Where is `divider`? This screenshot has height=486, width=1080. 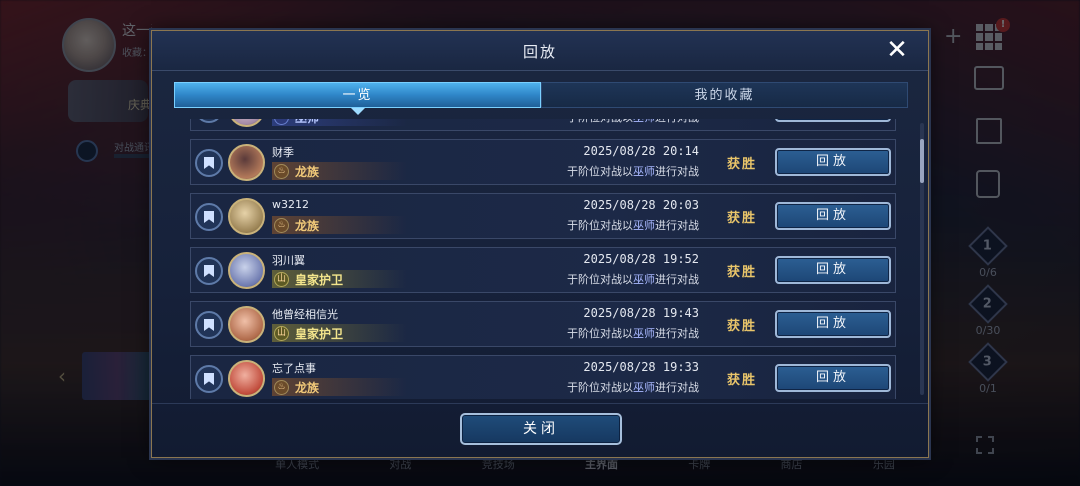
divider is located at coordinates (540, 403).